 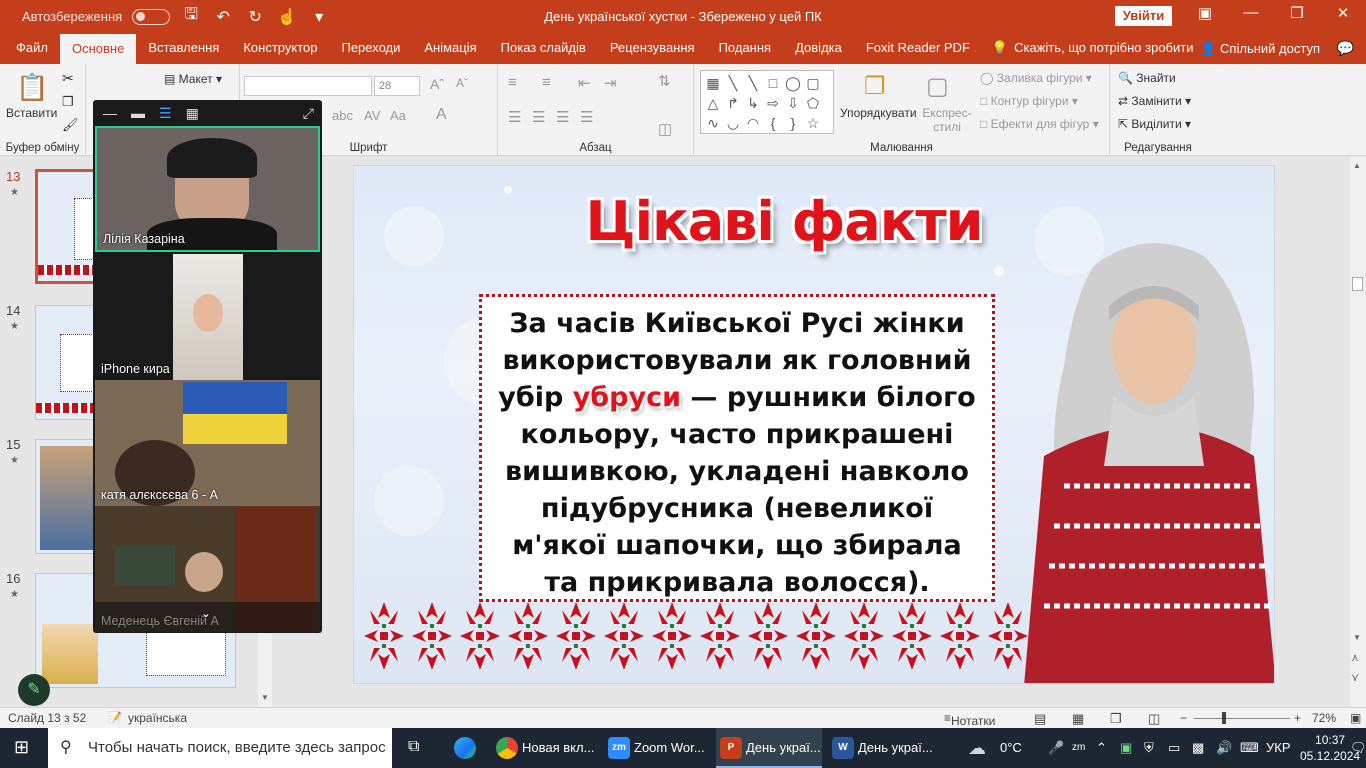 I want to click on connector-shape-icon: ↱, so click(x=733, y=103).